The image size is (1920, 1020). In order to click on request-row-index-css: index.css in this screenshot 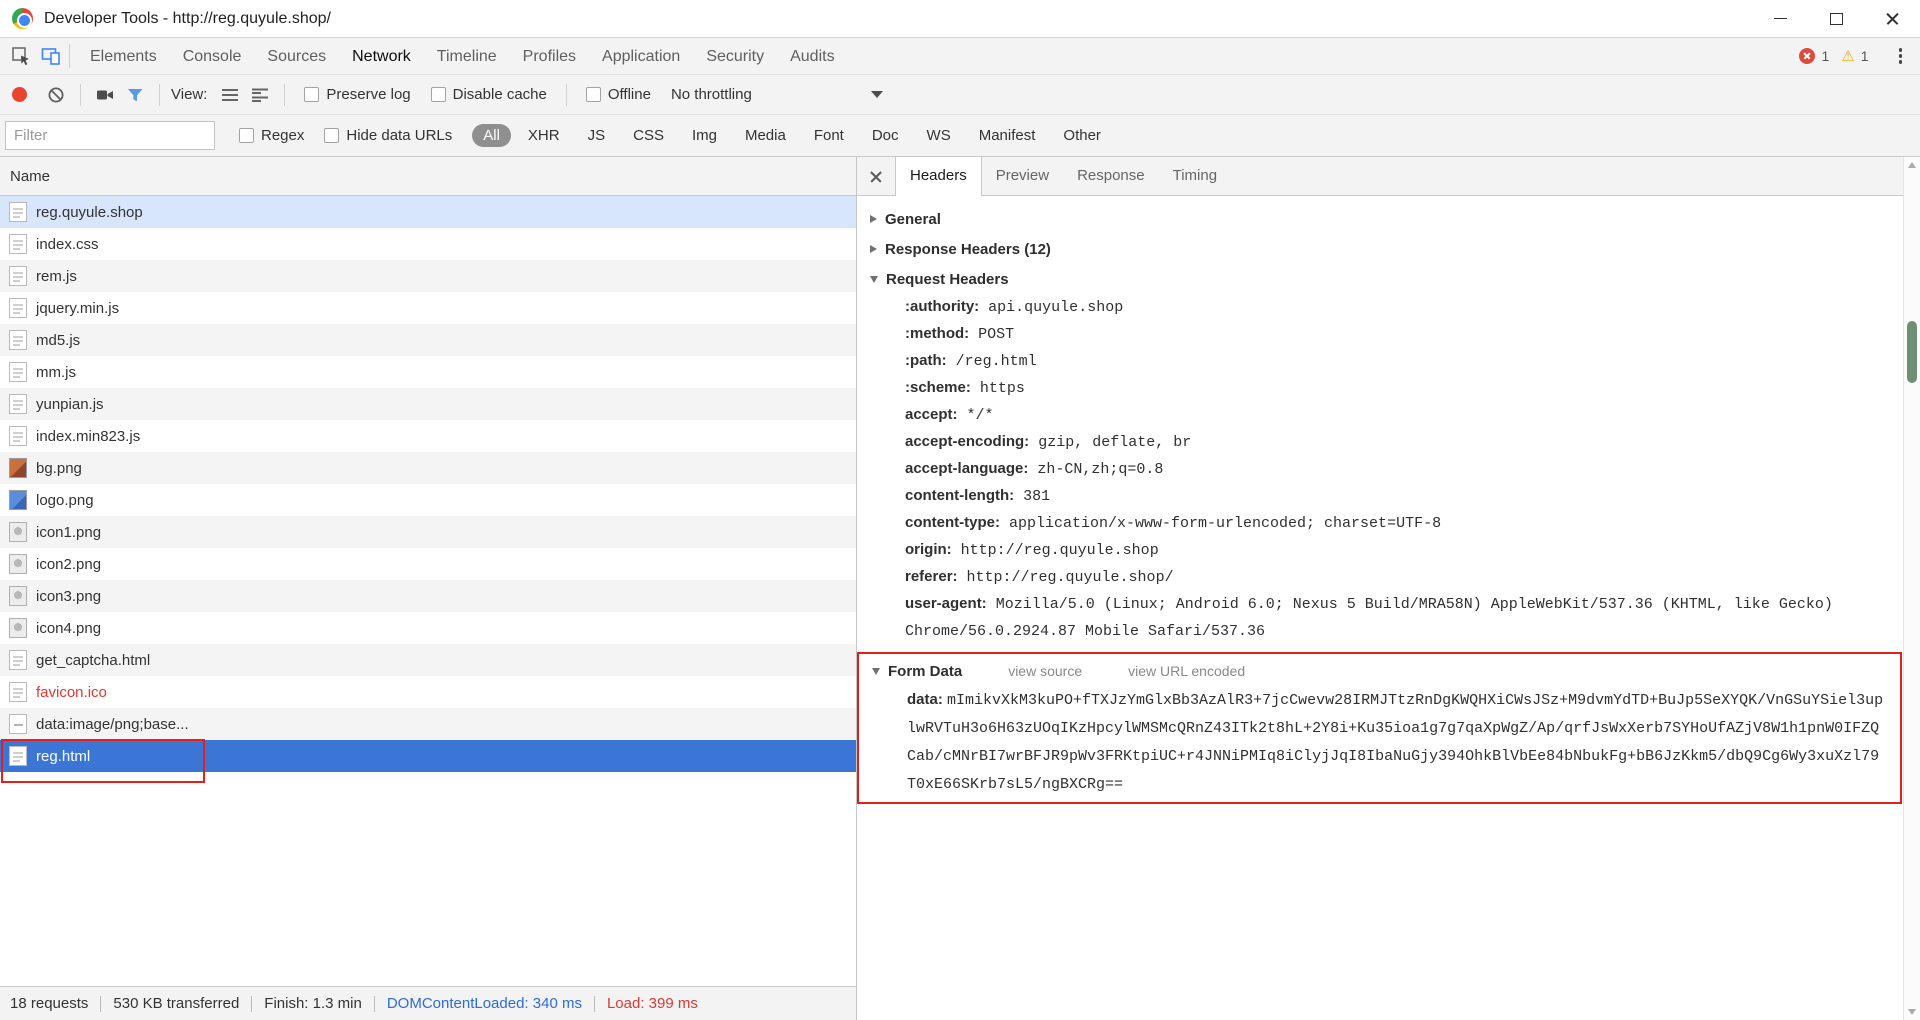, I will do `click(428, 244)`.